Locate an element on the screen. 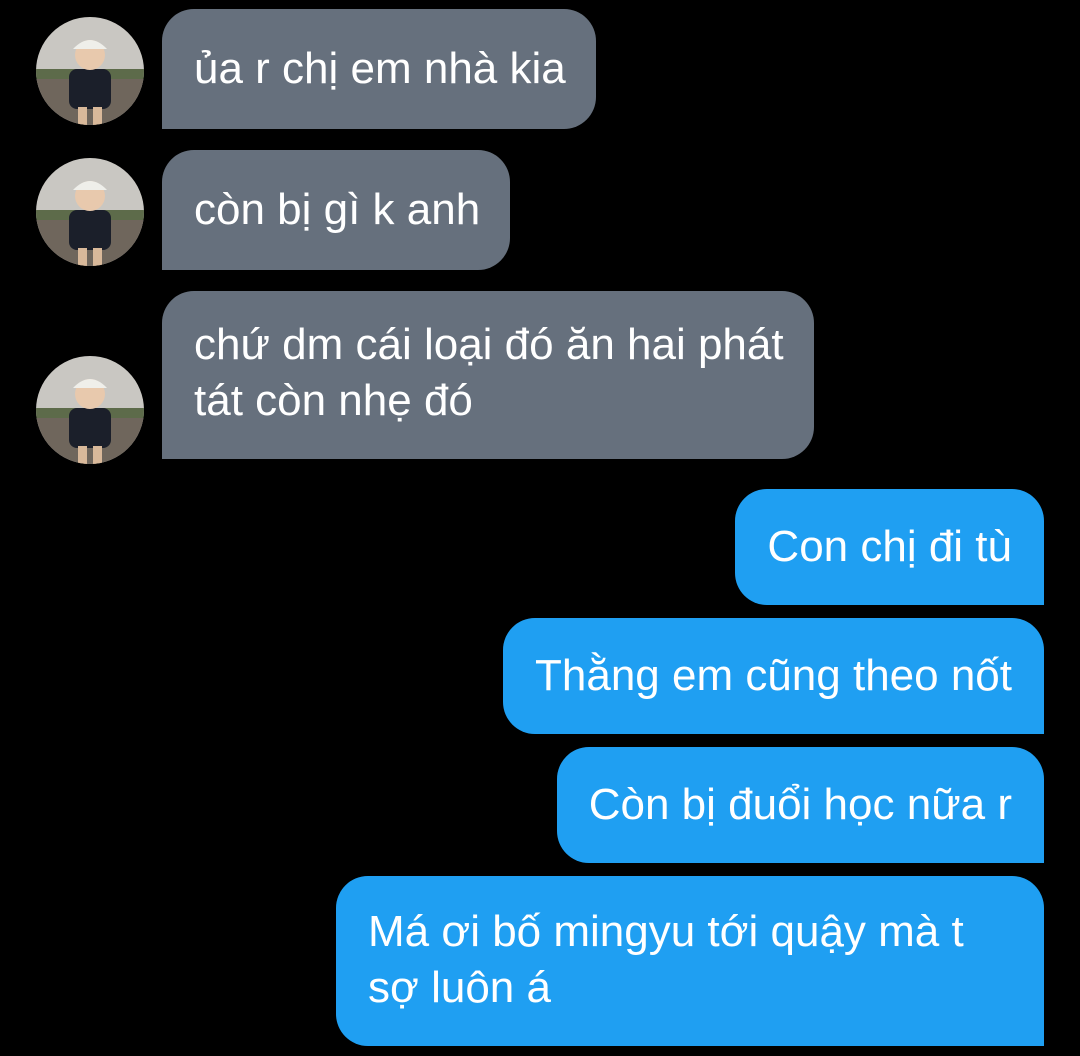 This screenshot has width=1080, height=1056. message-text-line: chứ dm cái loại đó ăn hai phát is located at coordinates (489, 344).